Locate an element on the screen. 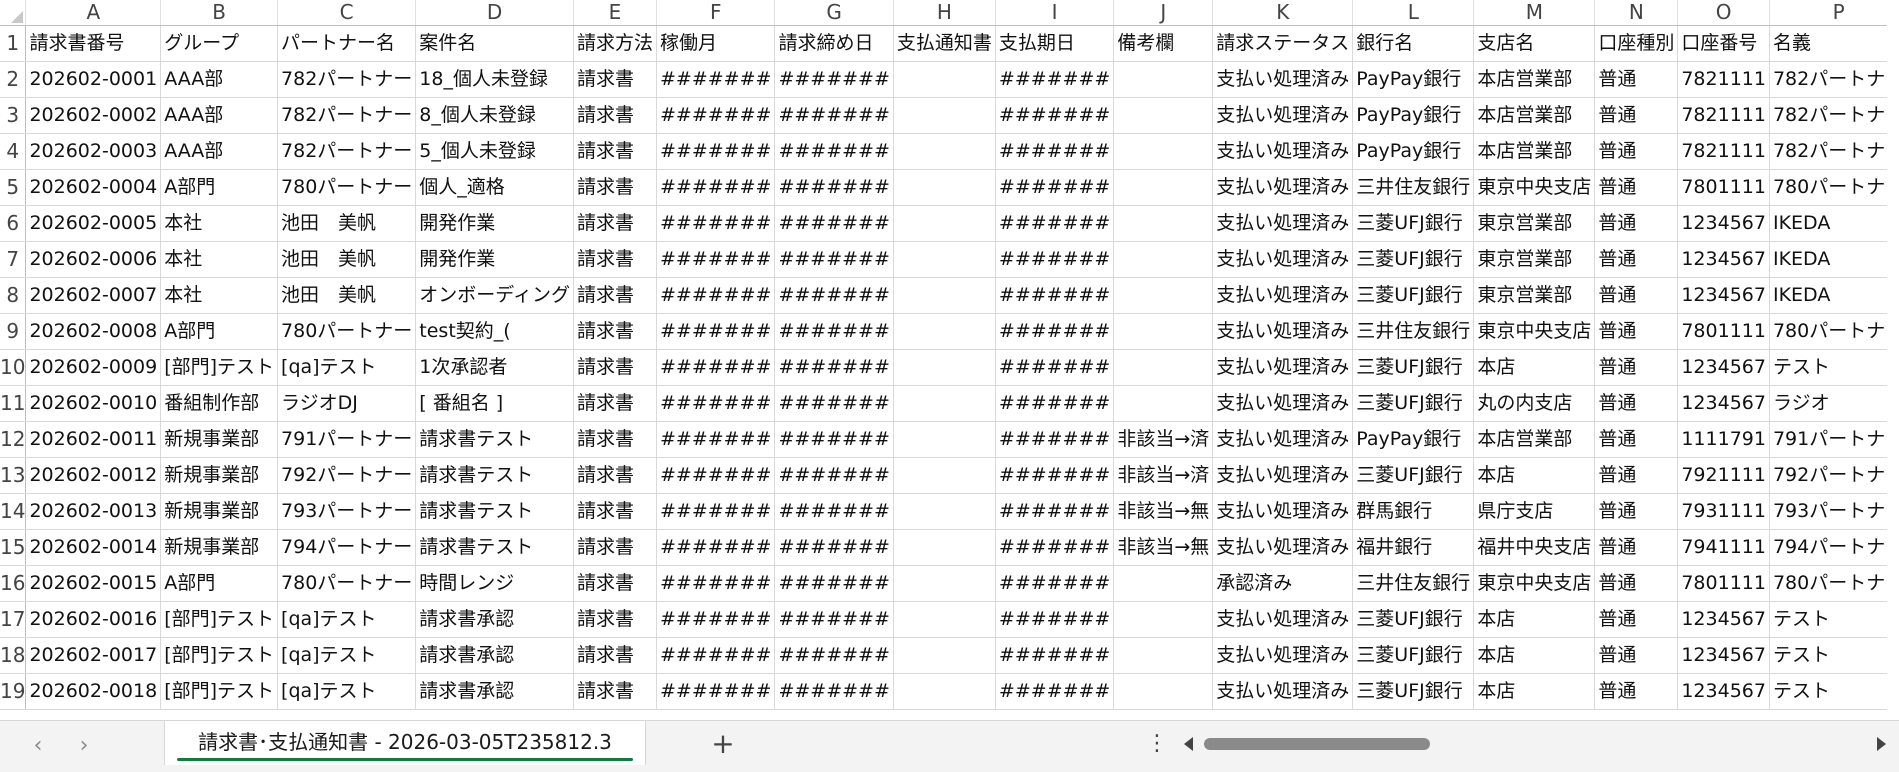  cell-h6 is located at coordinates (944, 223).